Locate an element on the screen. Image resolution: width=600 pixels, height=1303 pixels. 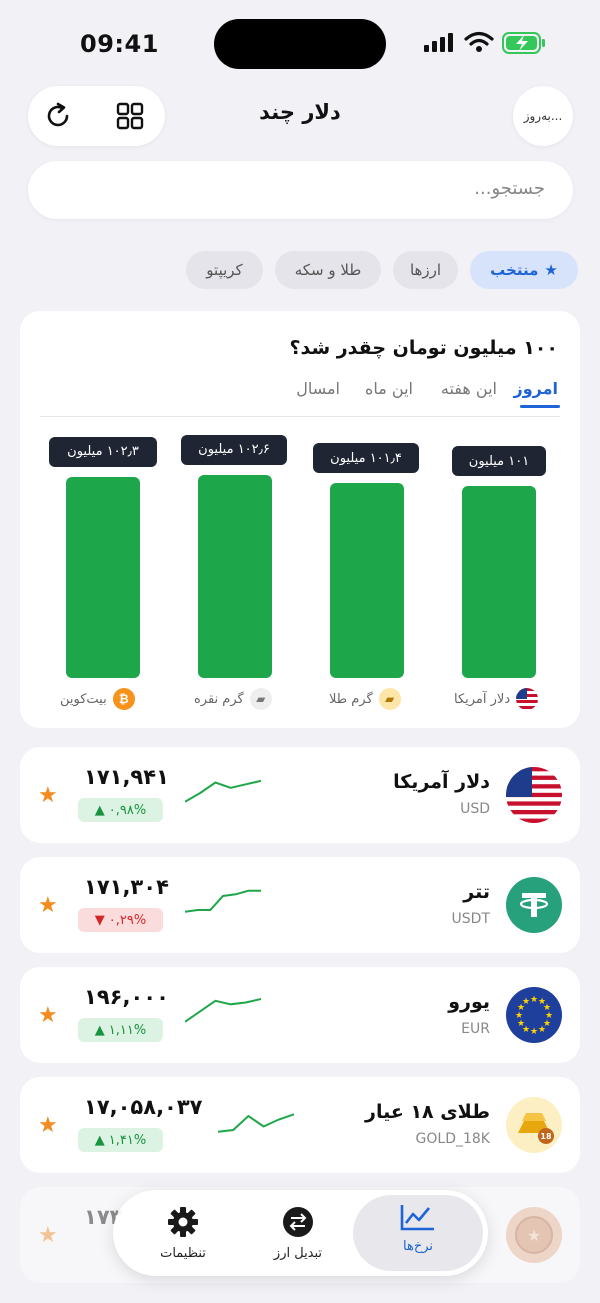
change-value: ۰,۲۹% is located at coordinates (127, 920).